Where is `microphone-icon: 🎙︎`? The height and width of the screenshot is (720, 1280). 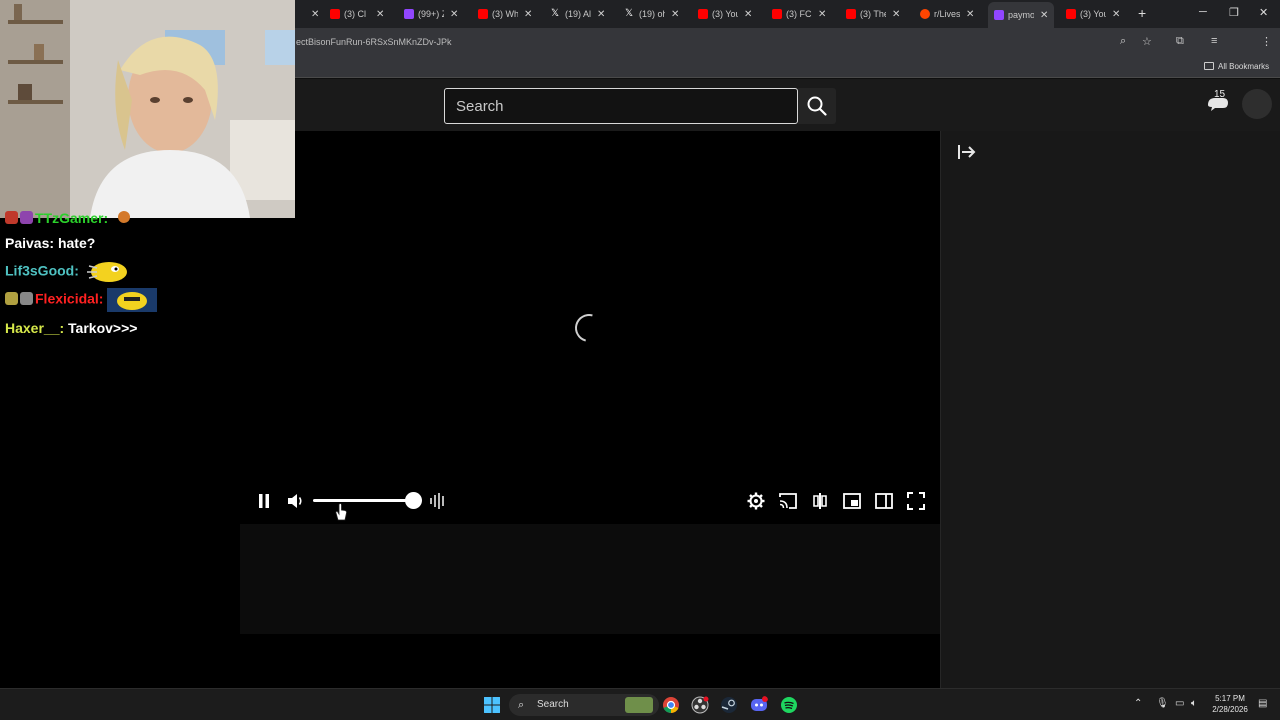
microphone-icon: 🎙︎ is located at coordinates (1162, 703).